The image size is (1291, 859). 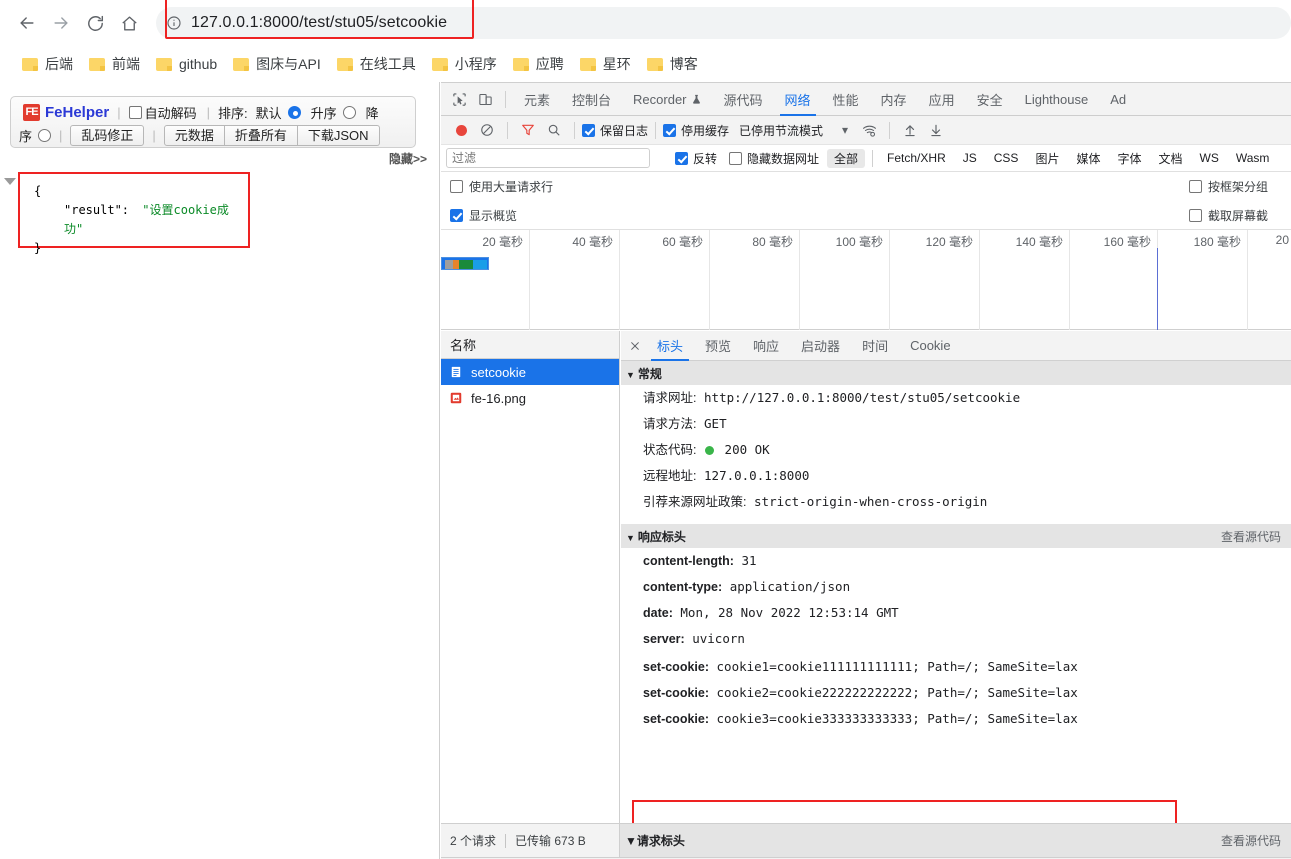 What do you see at coordinates (956, 373) in the screenshot?
I see `general-section-header: ▼ 常规` at bounding box center [956, 373].